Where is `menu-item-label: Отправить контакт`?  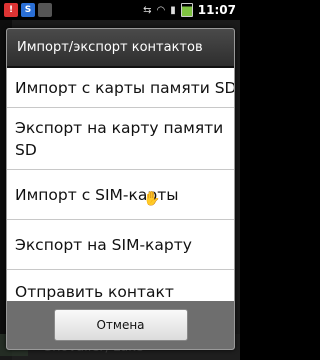
menu-item-label: Отправить контакт is located at coordinates (94, 291).